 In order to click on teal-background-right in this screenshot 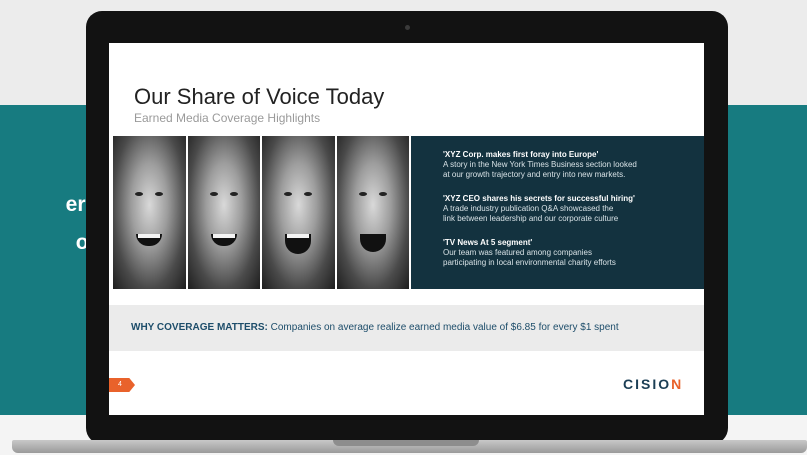, I will do `click(762, 260)`.